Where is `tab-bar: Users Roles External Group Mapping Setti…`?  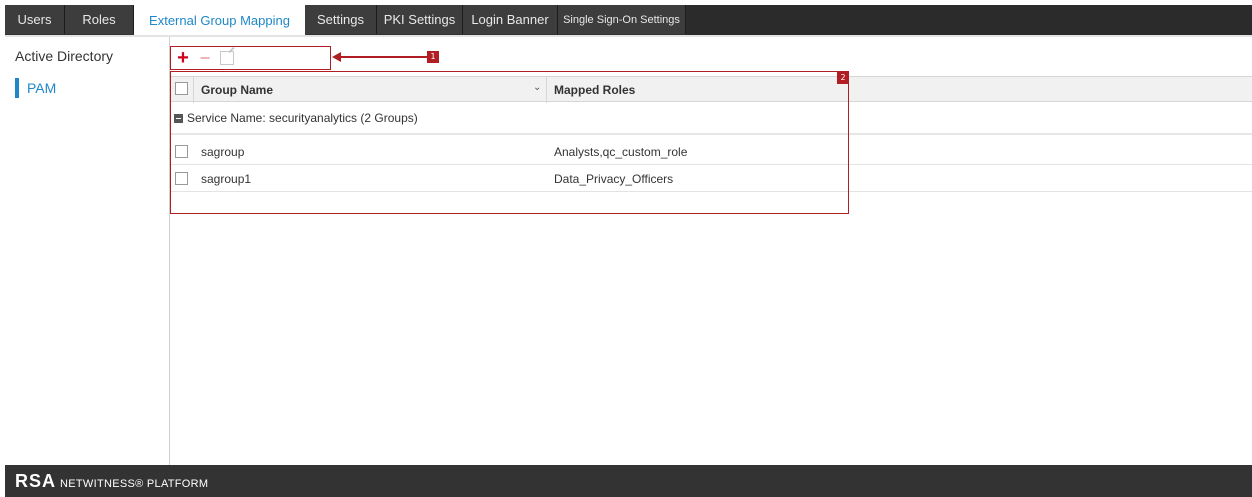 tab-bar: Users Roles External Group Mapping Setti… is located at coordinates (628, 20).